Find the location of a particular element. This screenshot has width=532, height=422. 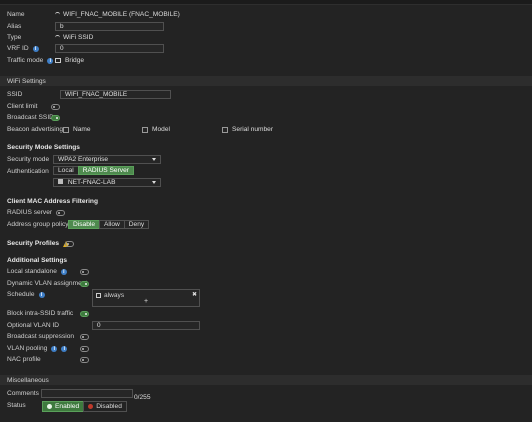

name-label: Name is located at coordinates (16, 14).